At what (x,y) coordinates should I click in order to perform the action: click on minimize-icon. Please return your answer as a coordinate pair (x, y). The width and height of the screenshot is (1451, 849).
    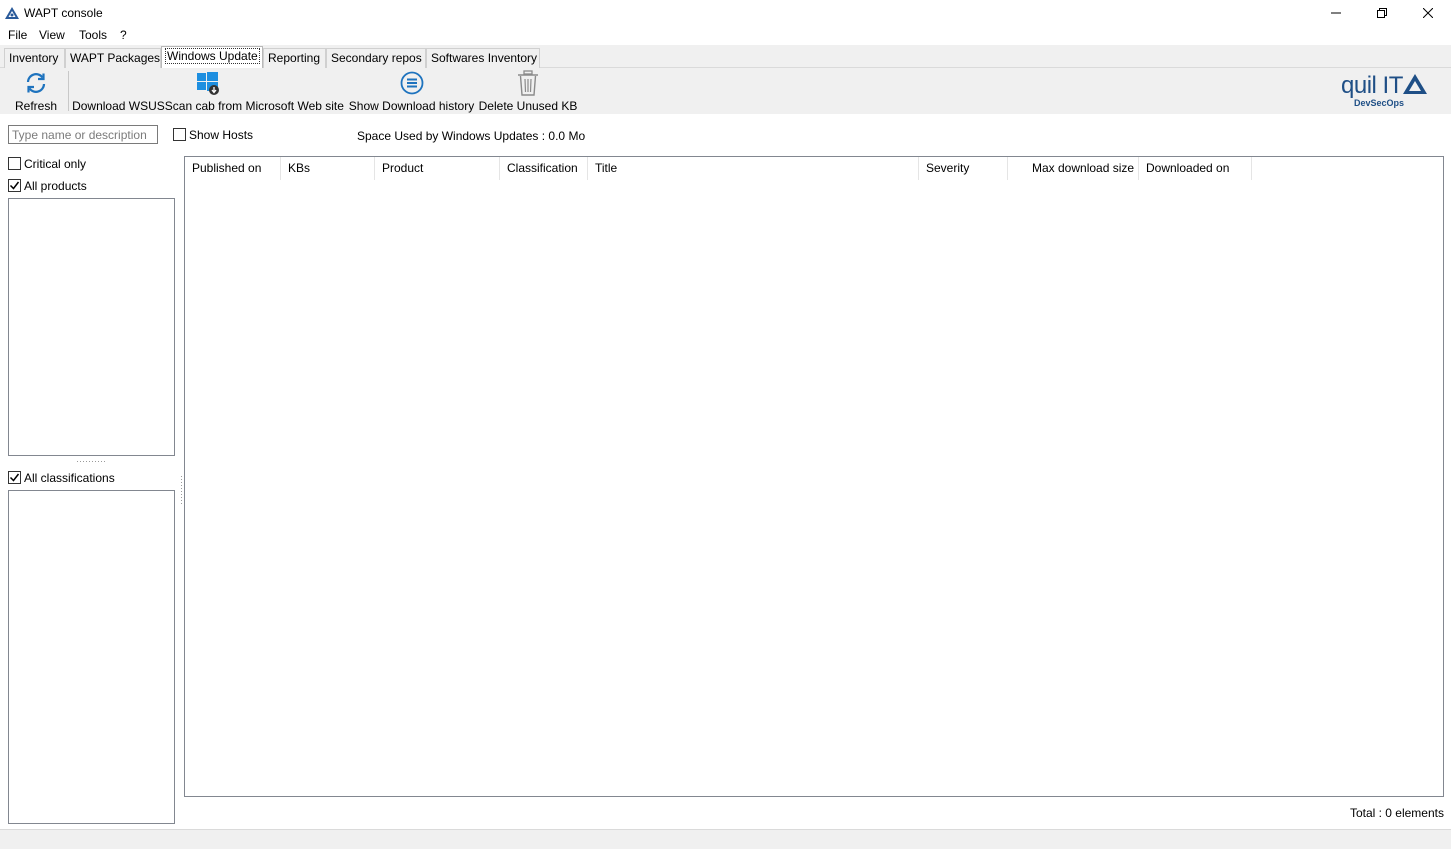
    Looking at the image, I should click on (1336, 13).